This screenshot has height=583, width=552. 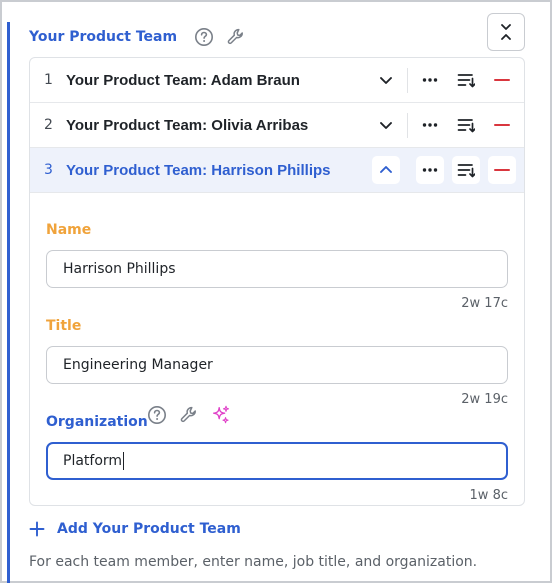 I want to click on name-value: Harrison Phillips, so click(x=119, y=269).